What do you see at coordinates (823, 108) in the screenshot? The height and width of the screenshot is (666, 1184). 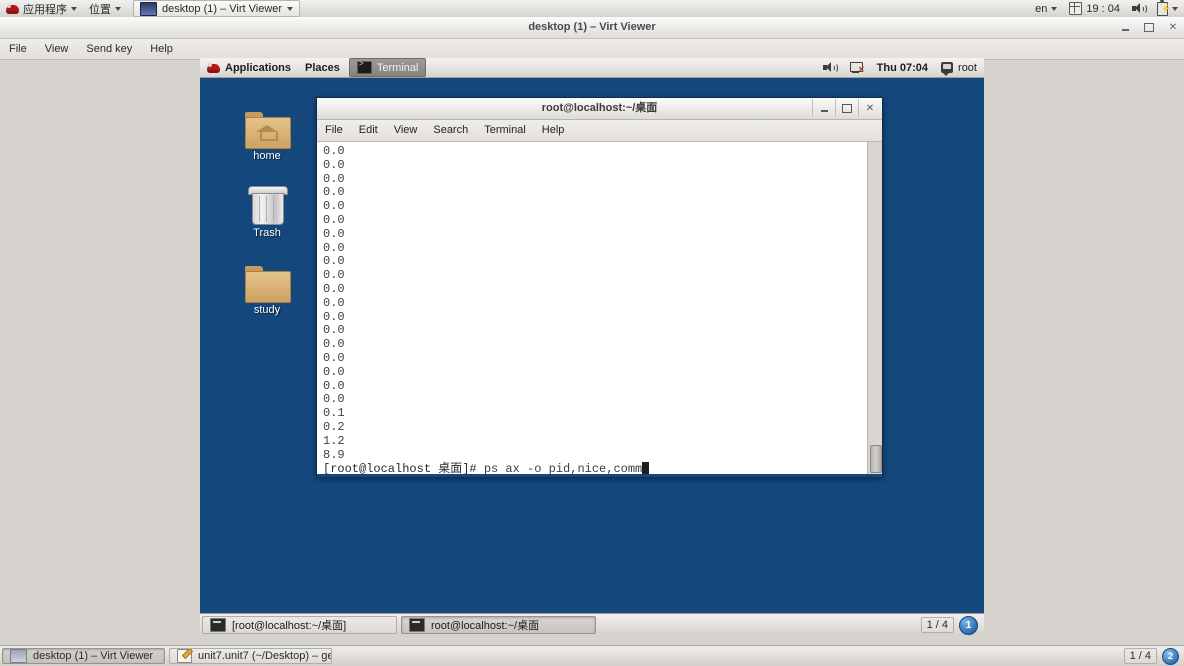 I see `terminal-minimize-button` at bounding box center [823, 108].